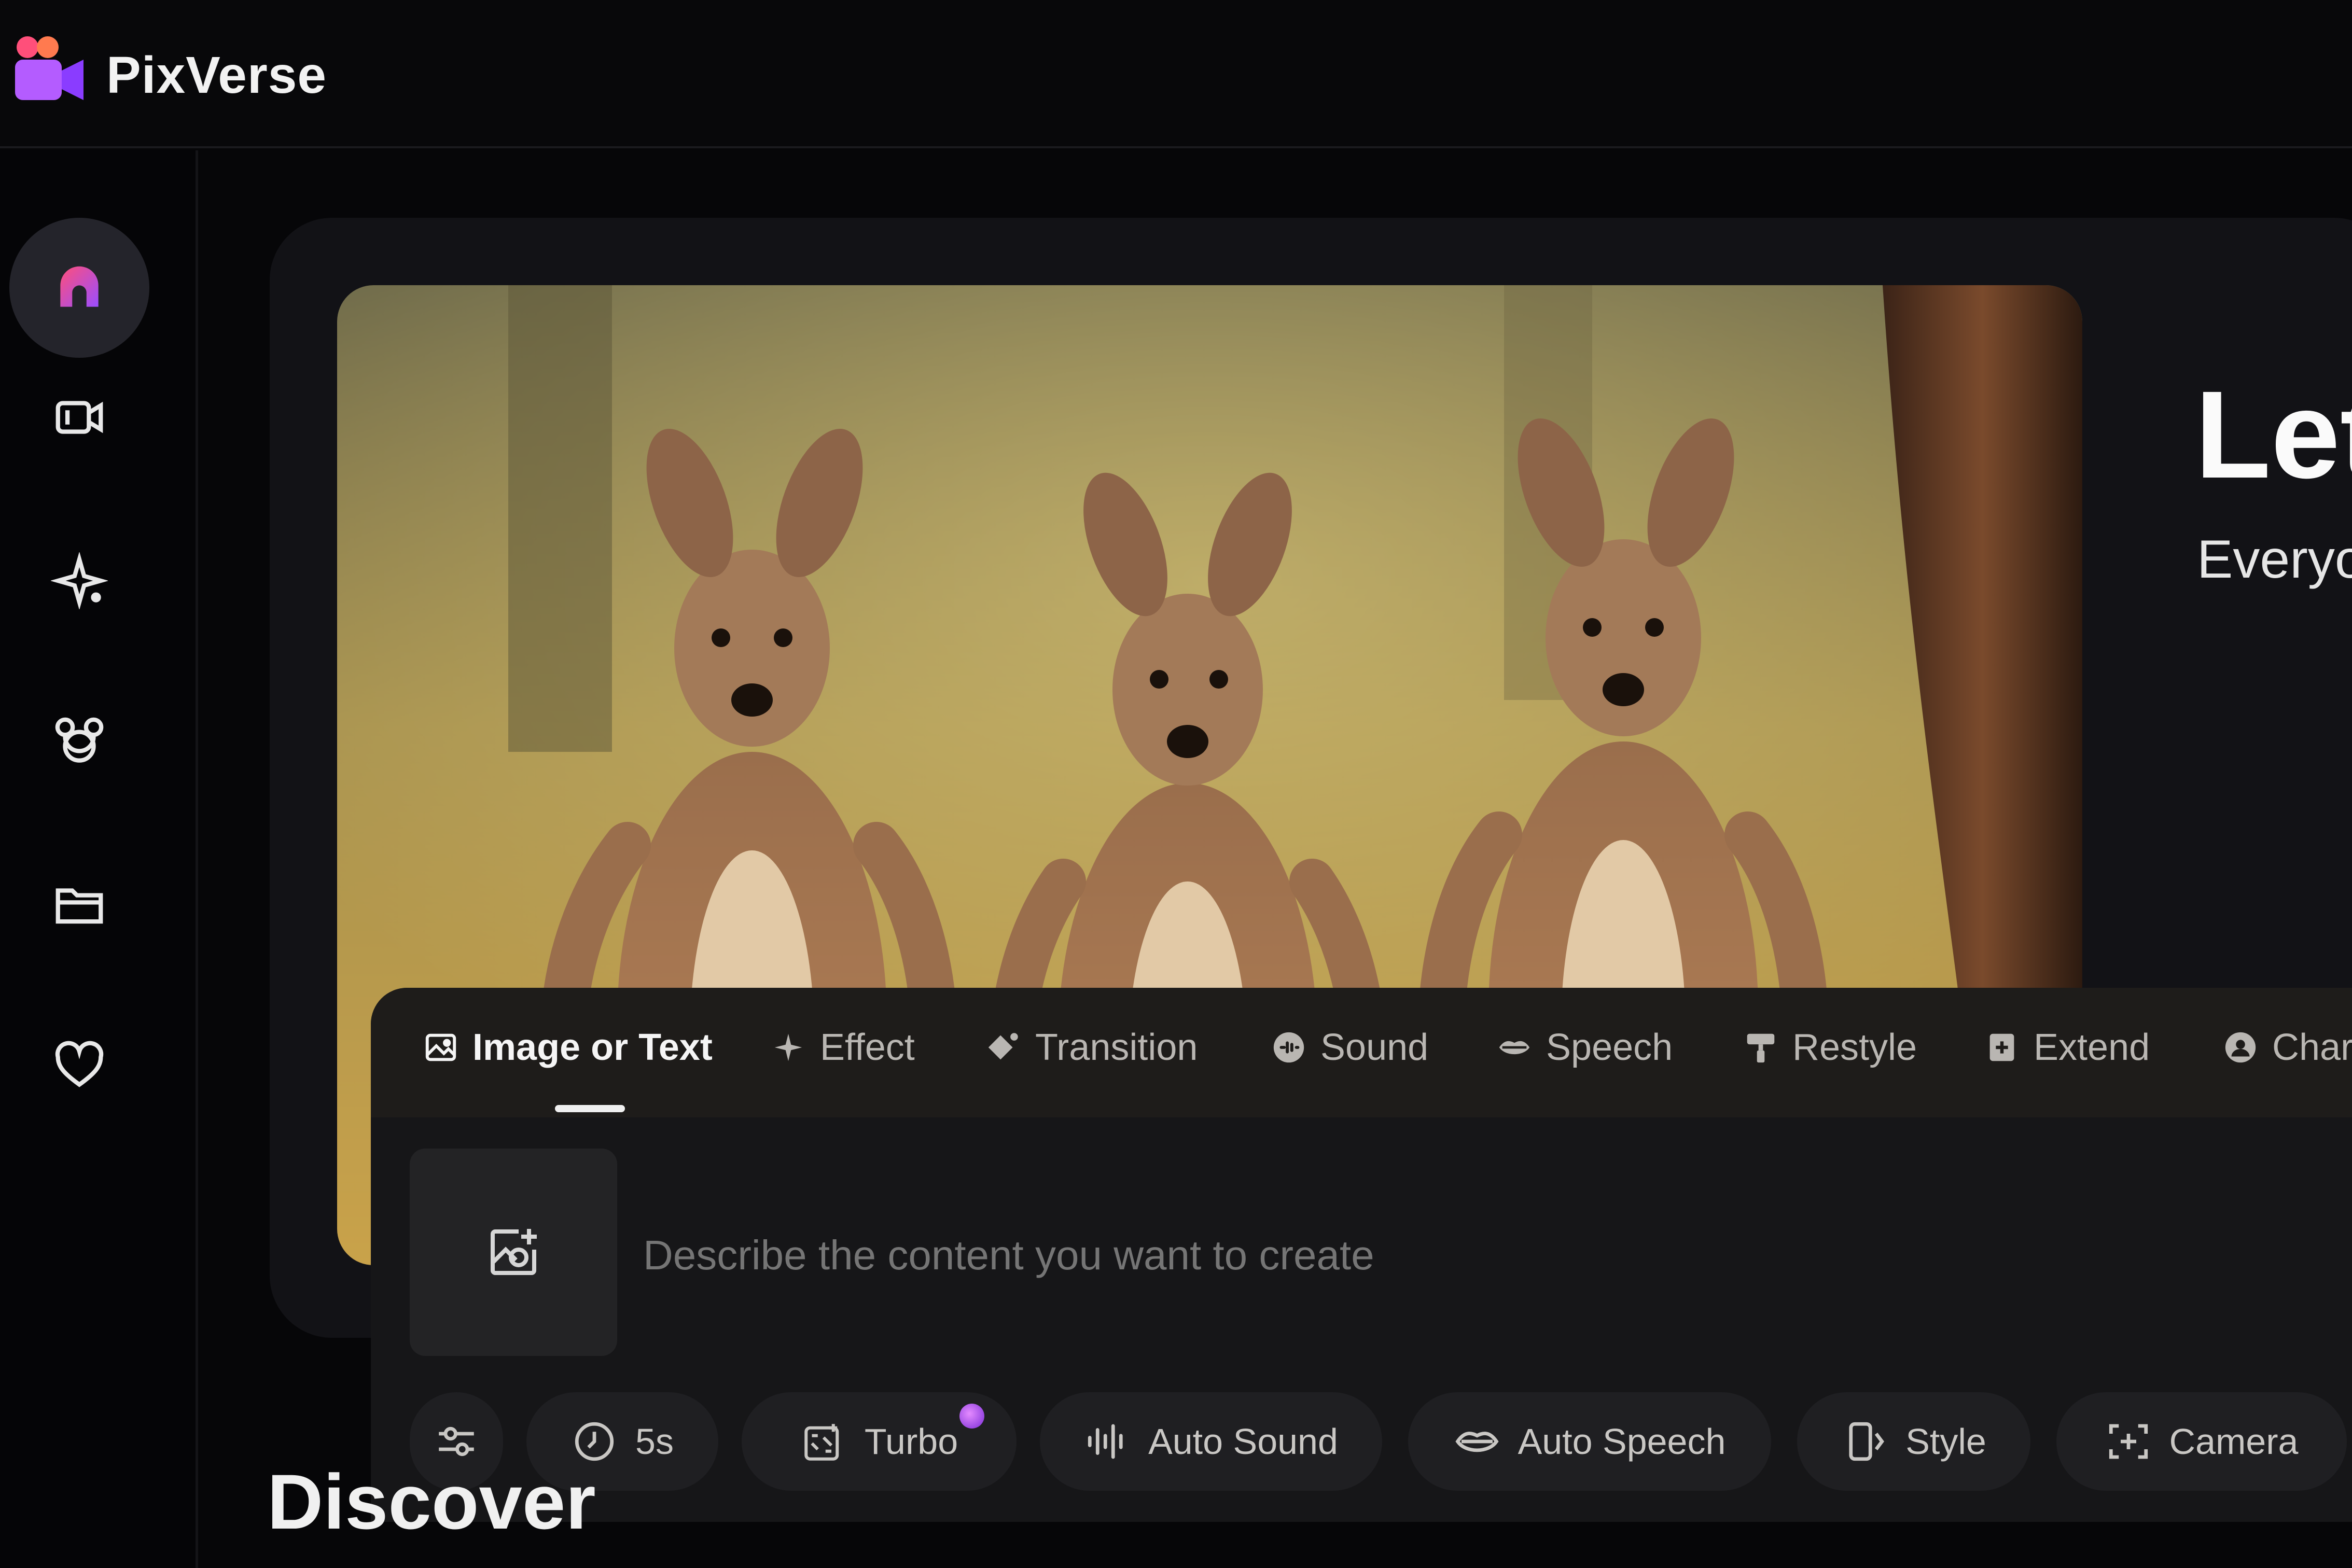  I want to click on auto-sound-toggle: Auto Sound, so click(1211, 1441).